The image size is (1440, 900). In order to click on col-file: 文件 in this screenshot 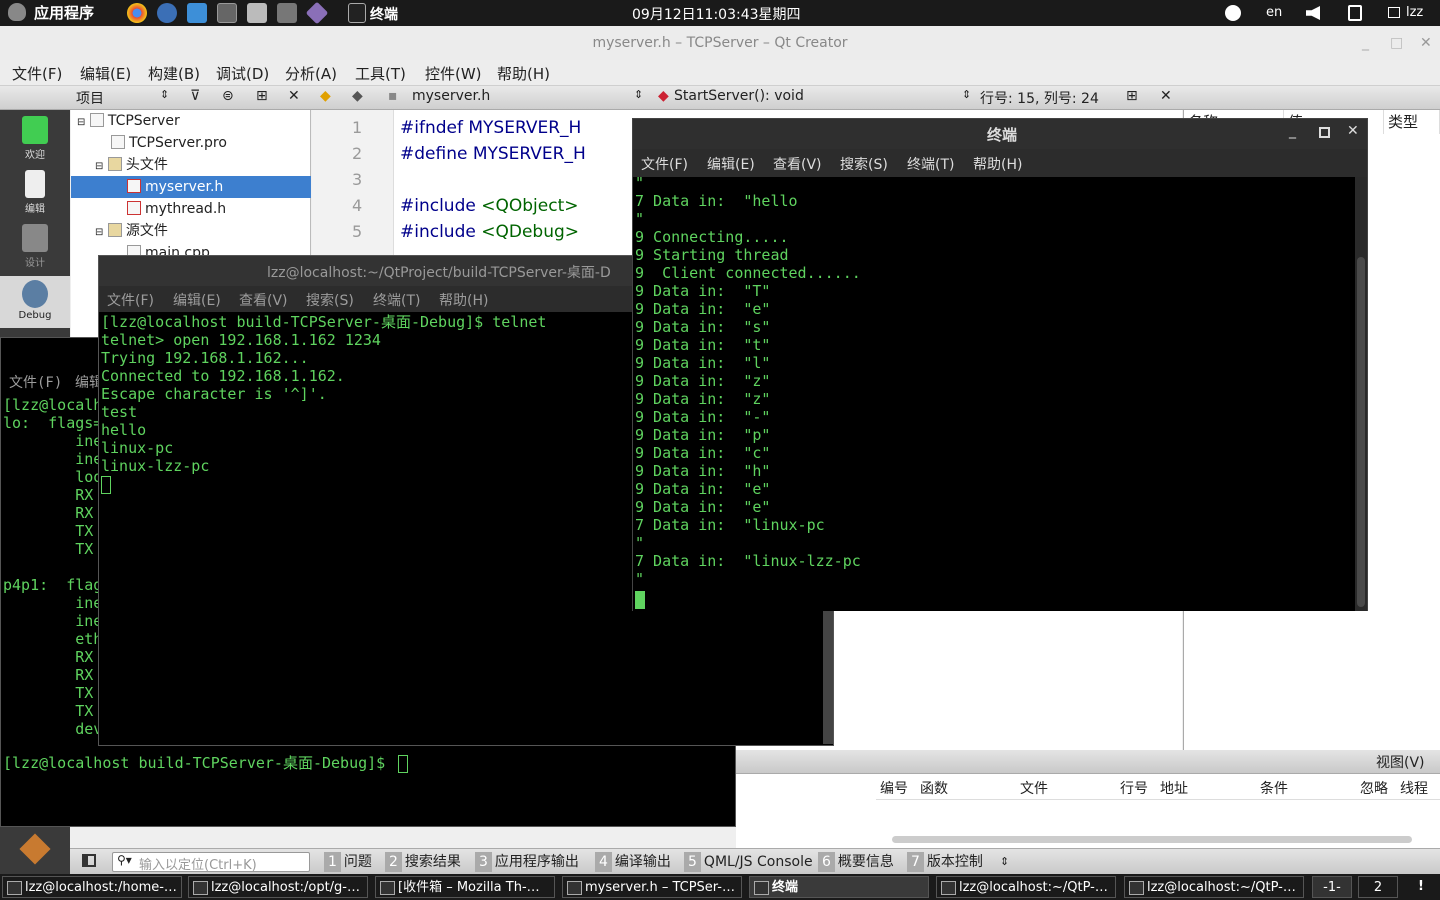, I will do `click(1034, 788)`.